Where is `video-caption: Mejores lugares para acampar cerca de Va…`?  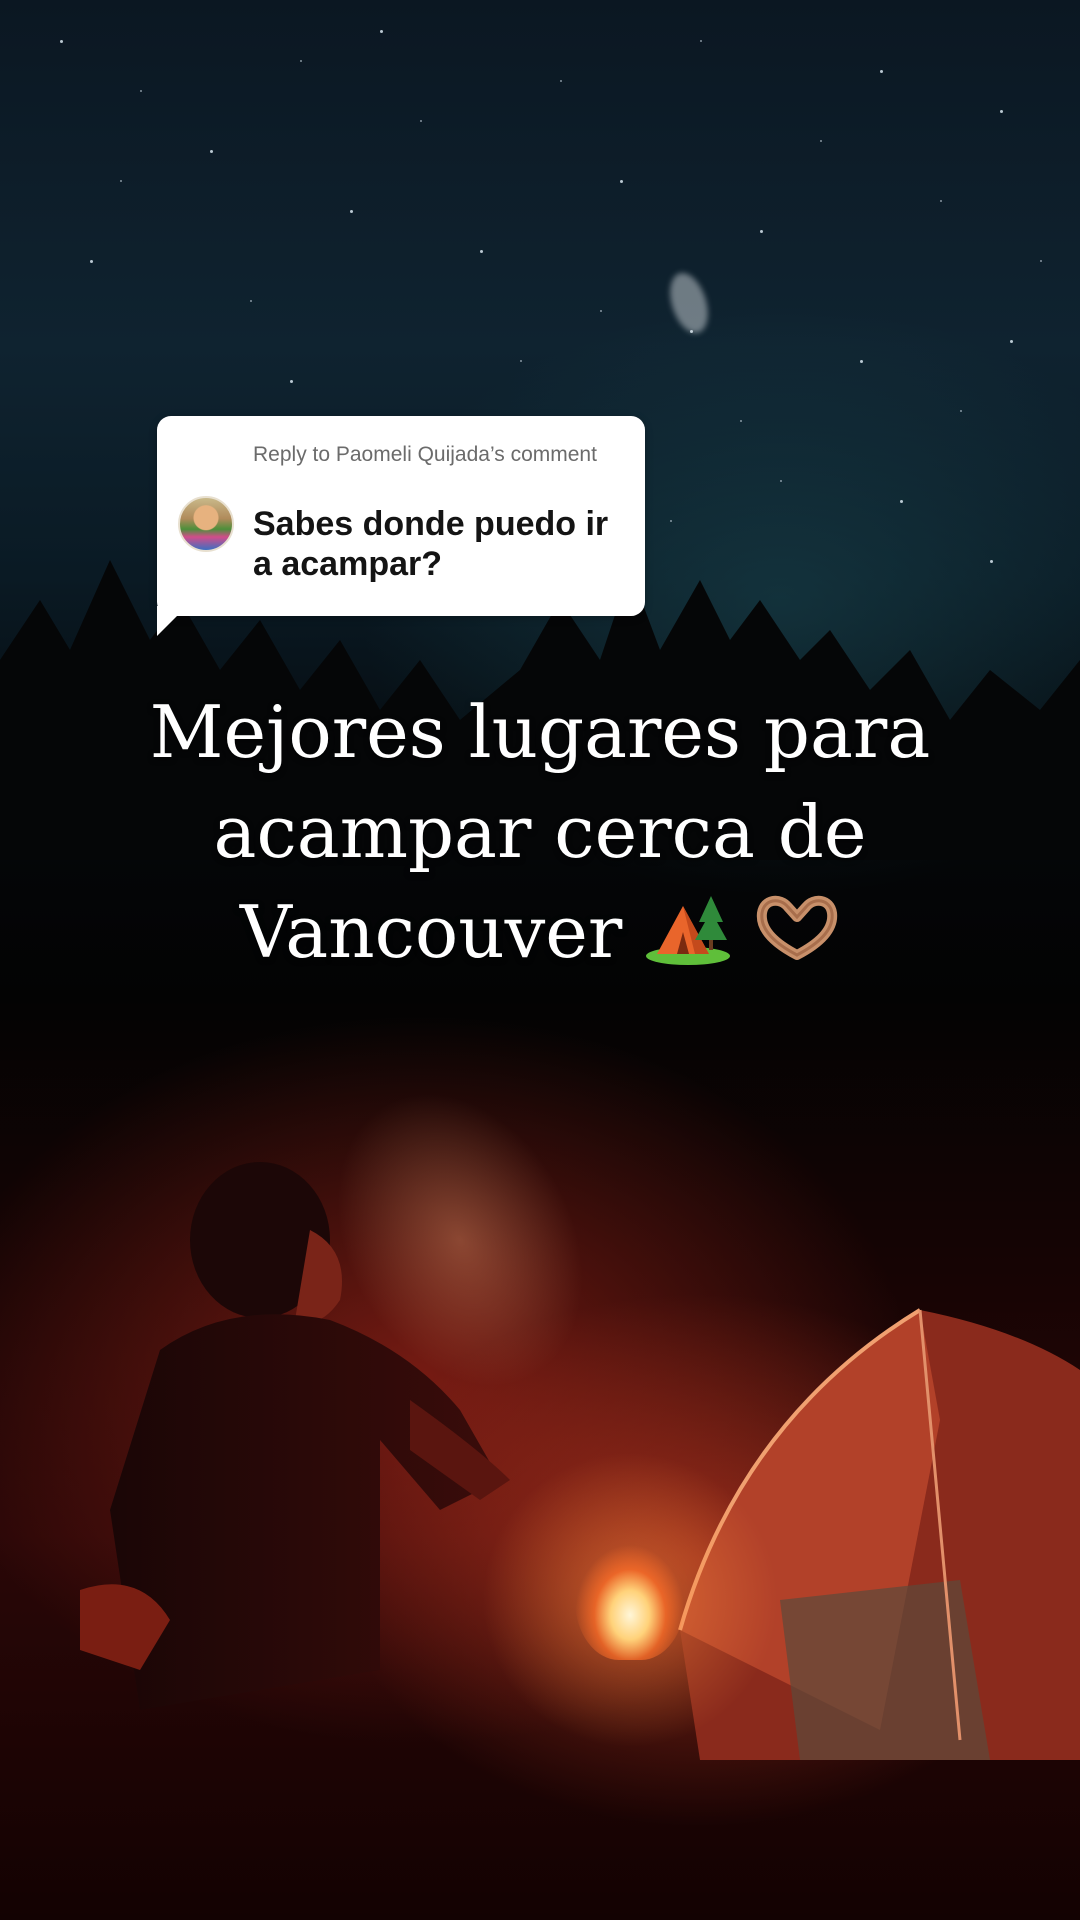
video-caption: Mejores lugares para acampar cerca de Va… is located at coordinates (540, 836).